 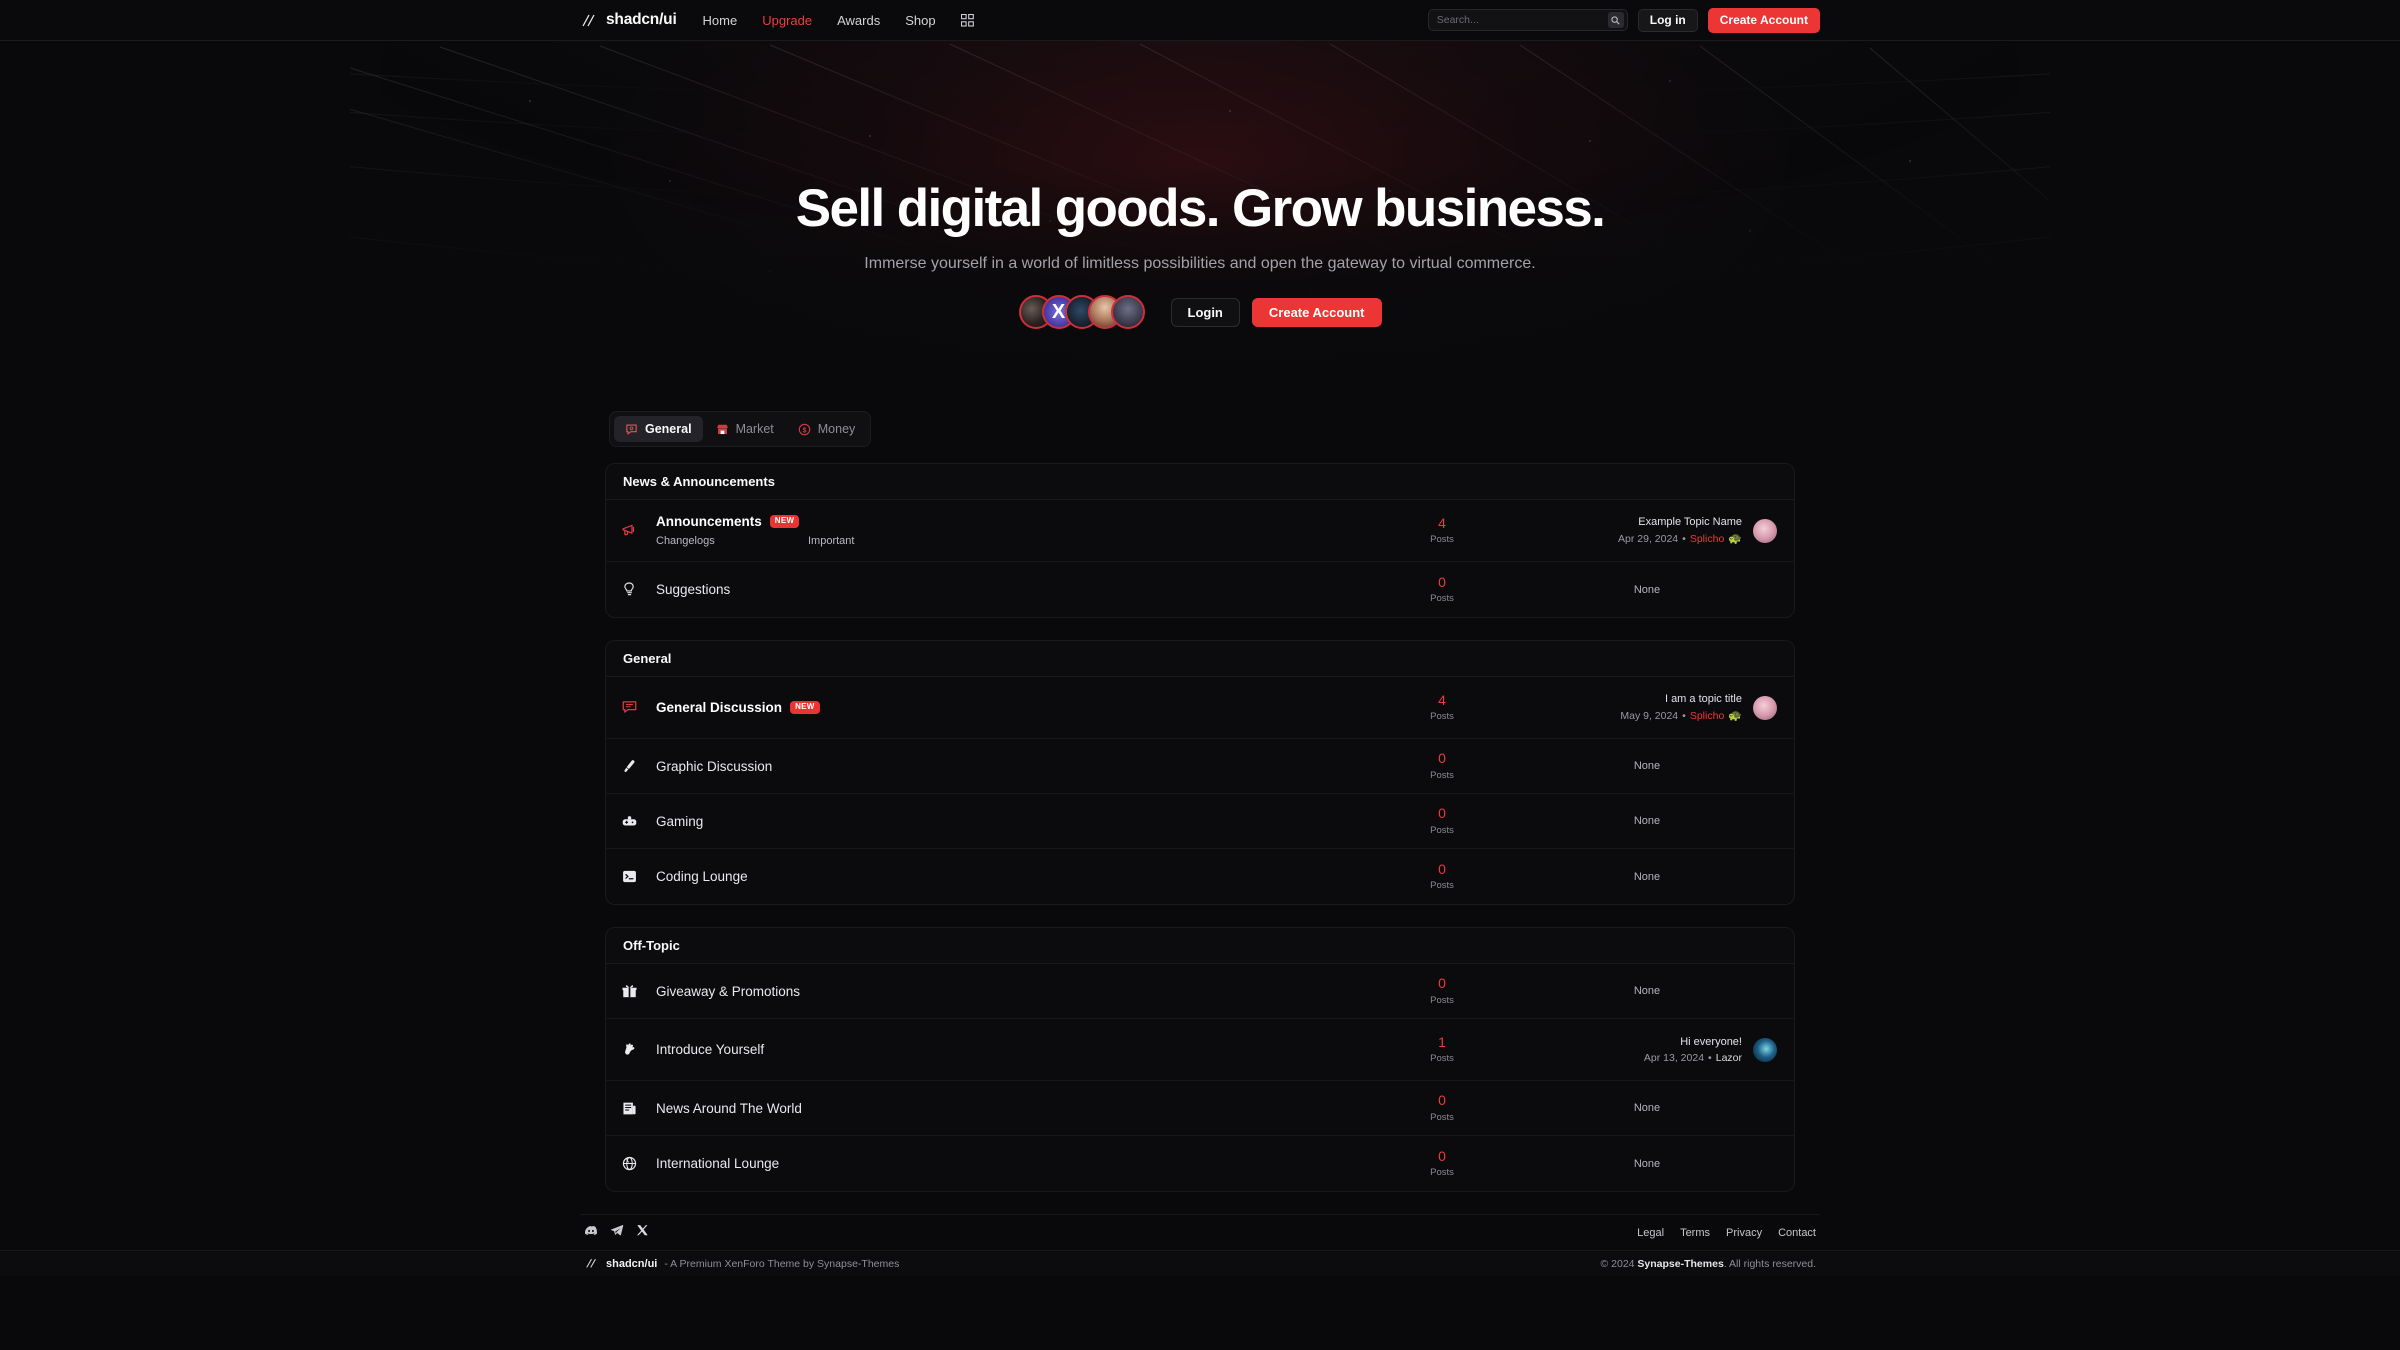 I want to click on header-login-button: Log in, so click(x=1667, y=20).